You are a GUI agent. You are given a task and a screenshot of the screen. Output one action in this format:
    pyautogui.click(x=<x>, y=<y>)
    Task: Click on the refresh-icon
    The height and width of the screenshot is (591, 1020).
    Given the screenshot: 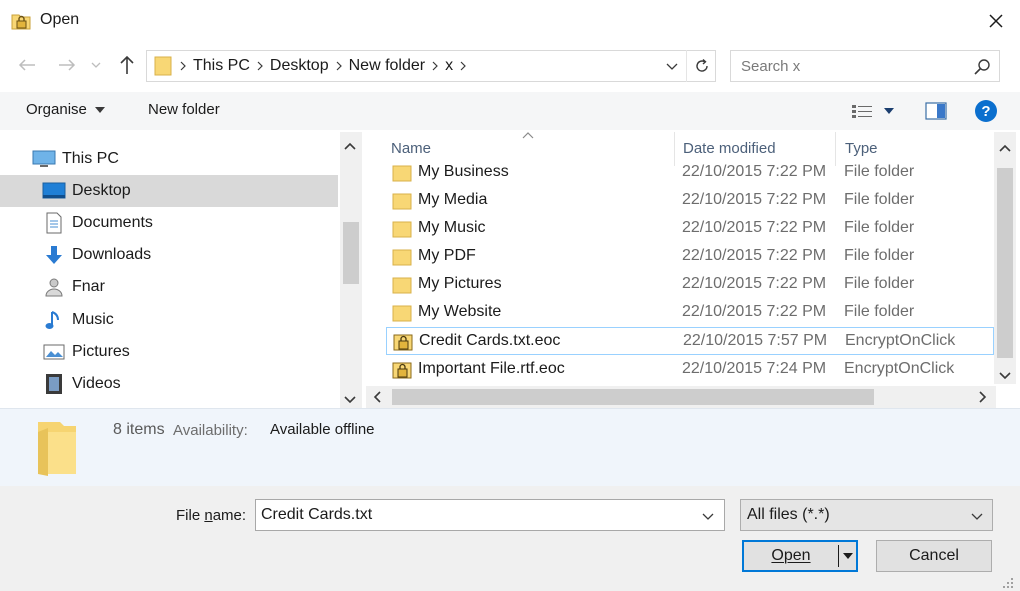 What is the action you would take?
    pyautogui.click(x=701, y=65)
    